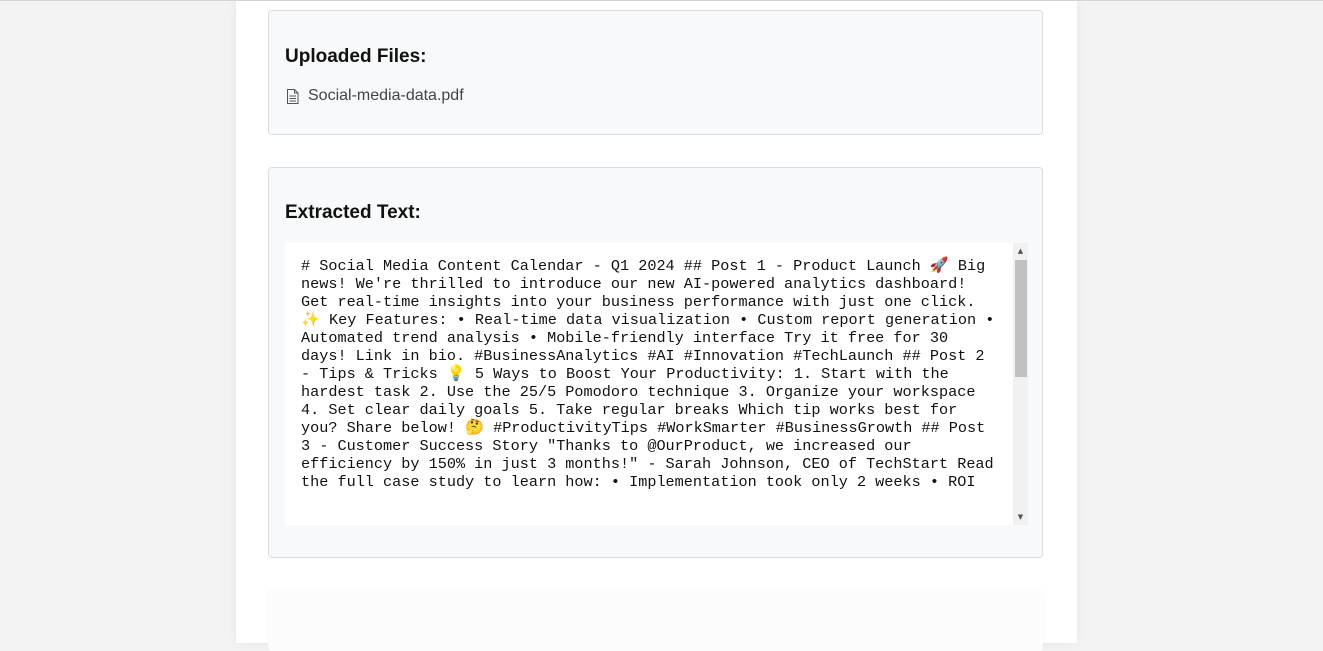  I want to click on file-item: Social-media-data.pdf, so click(375, 96).